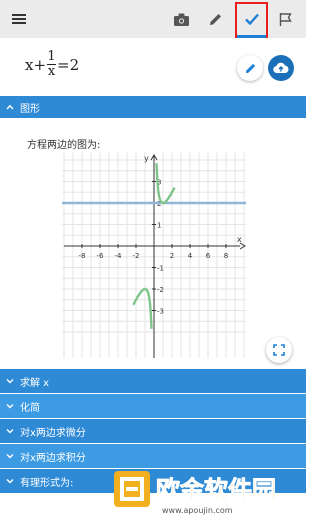 Image resolution: width=320 pixels, height=522 pixels. I want to click on cloud-upload-icon, so click(281, 68).